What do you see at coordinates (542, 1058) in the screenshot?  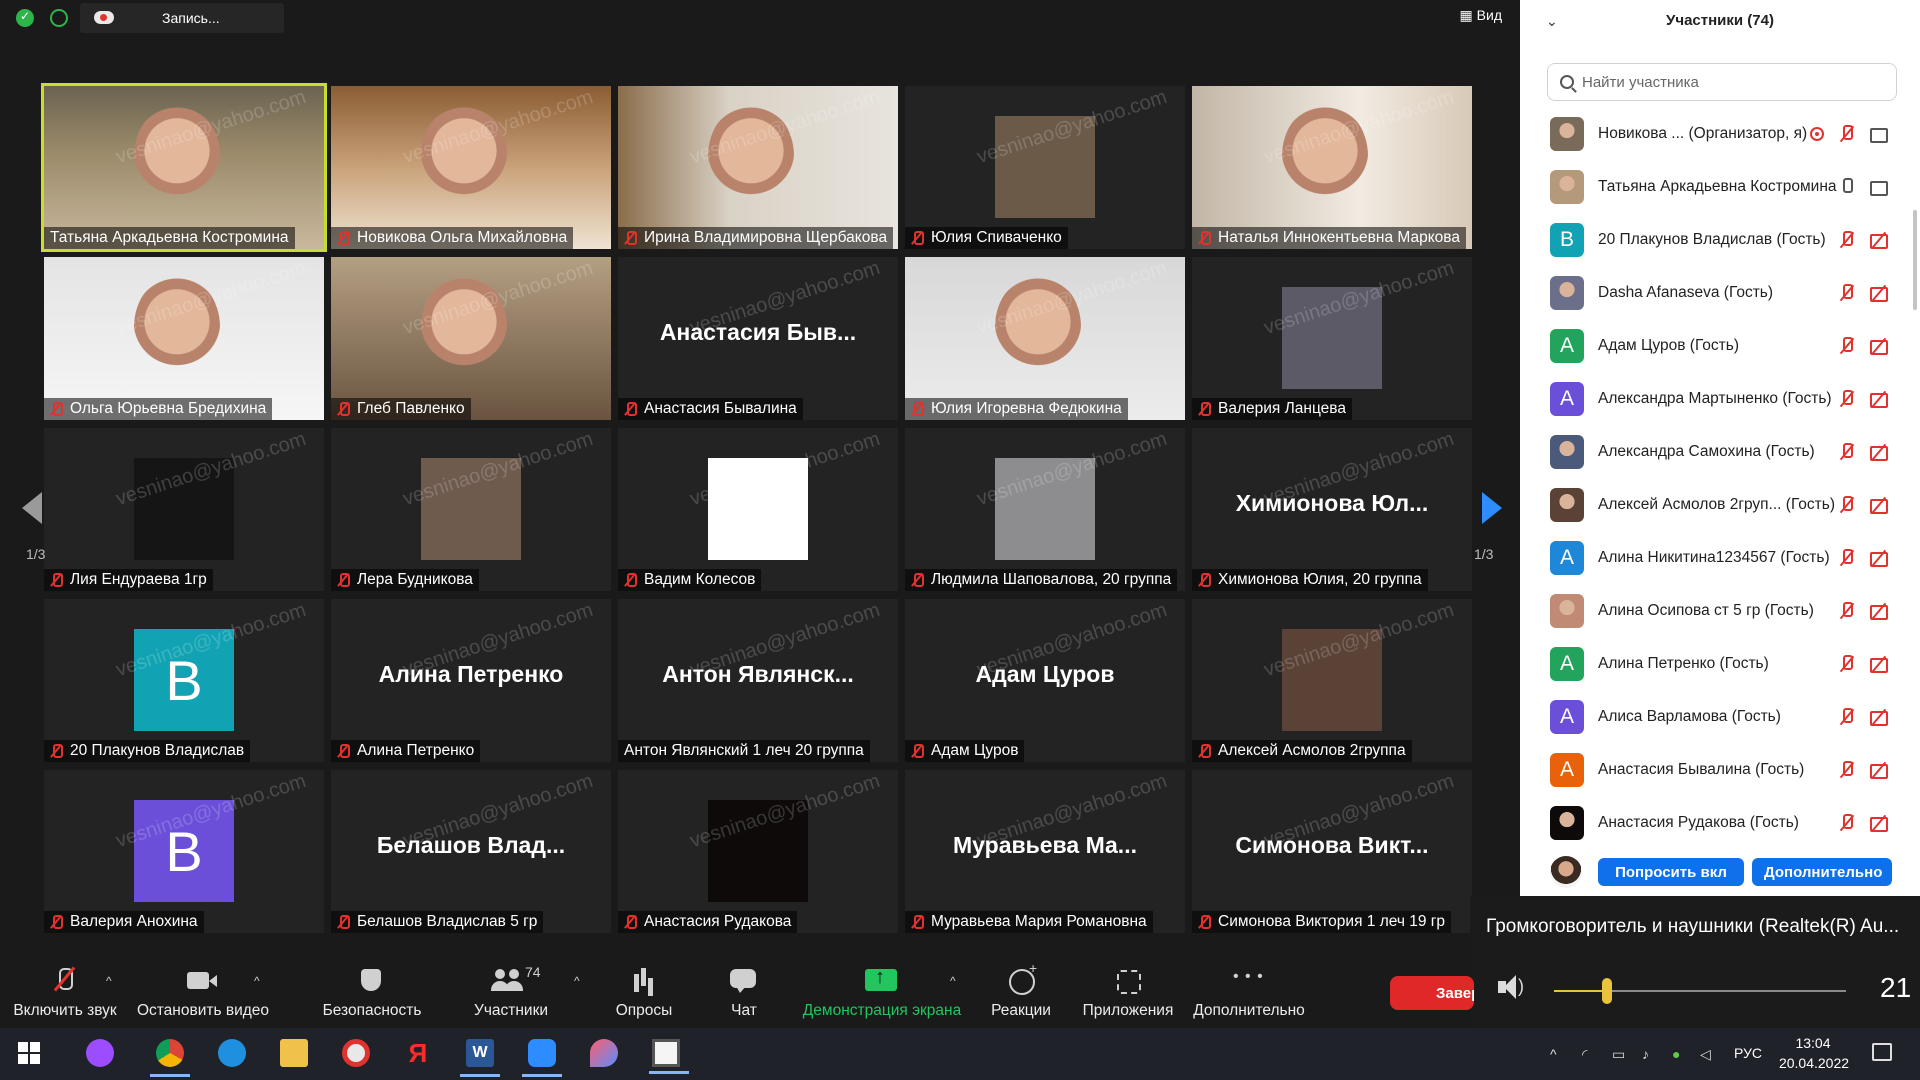 I see `zoom-icon` at bounding box center [542, 1058].